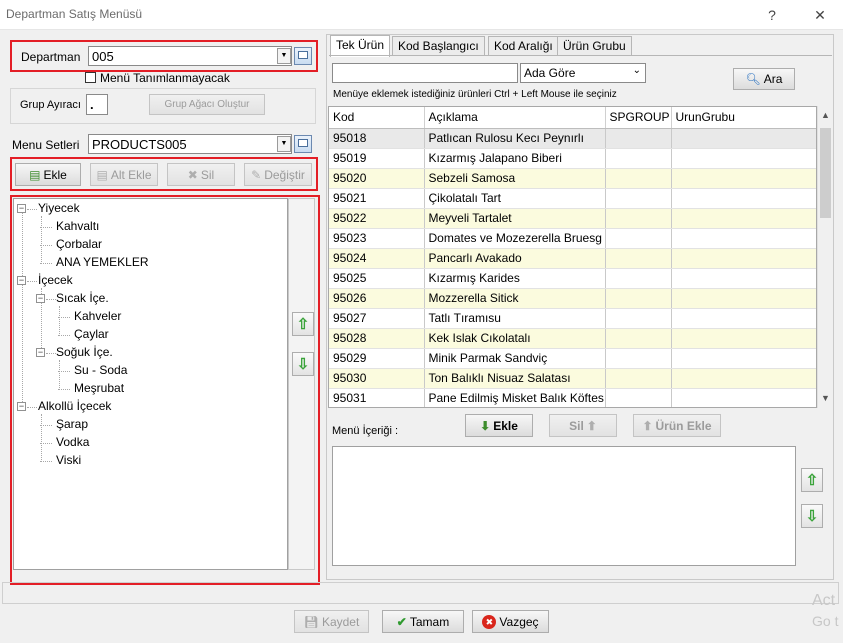  Describe the element at coordinates (303, 364) in the screenshot. I see `tree-move-down-button: ⇩` at that location.